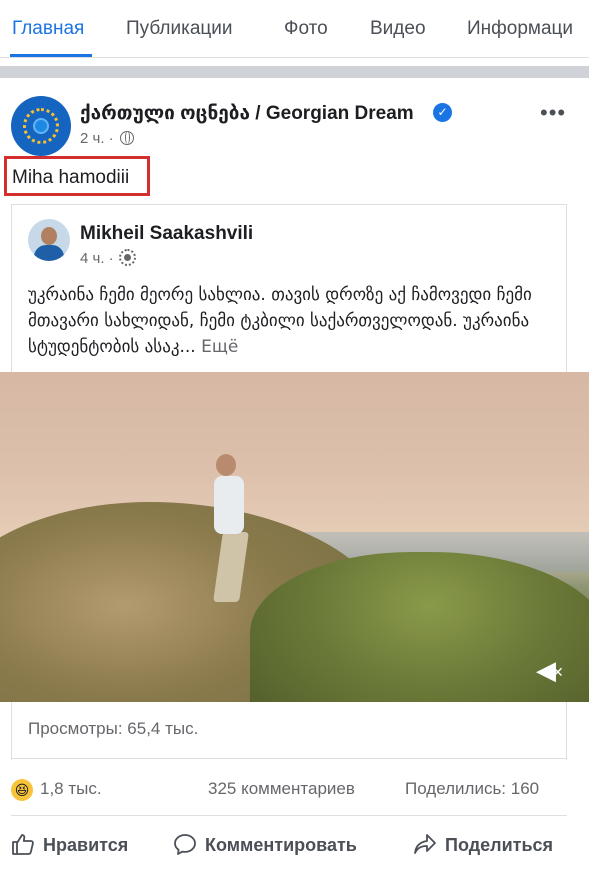  I want to click on verified-badge-icon: ✓, so click(442, 112).